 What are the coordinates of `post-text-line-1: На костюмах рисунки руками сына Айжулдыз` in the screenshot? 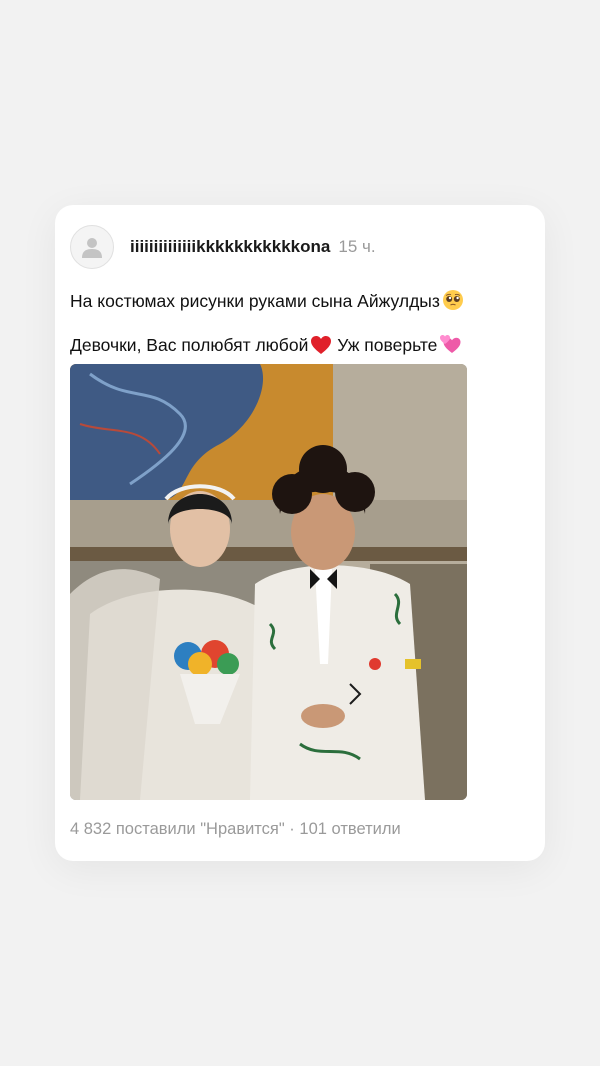 It's located at (300, 303).